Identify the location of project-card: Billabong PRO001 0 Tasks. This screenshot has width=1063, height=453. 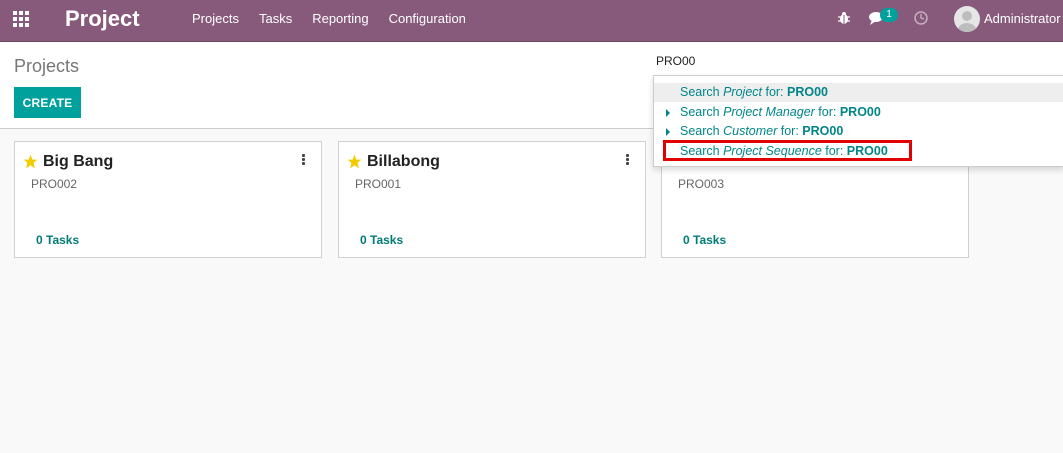
(492, 199).